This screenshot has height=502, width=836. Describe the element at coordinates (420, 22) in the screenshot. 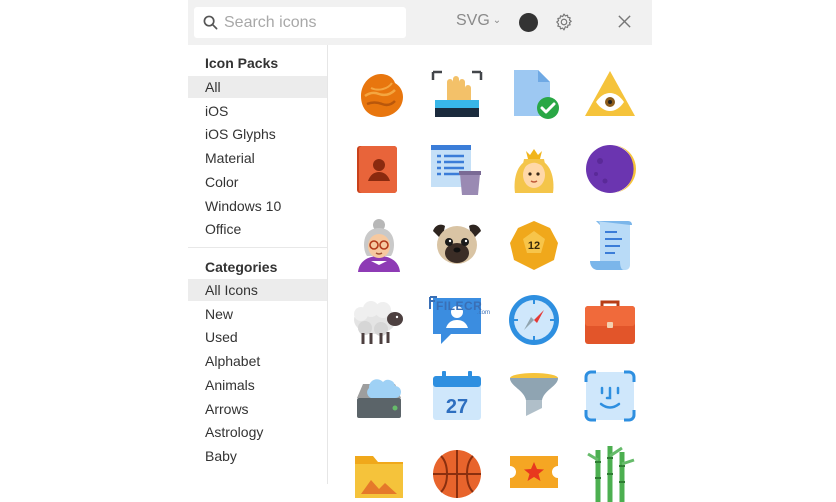

I see `toolbar: SVG⌄` at that location.